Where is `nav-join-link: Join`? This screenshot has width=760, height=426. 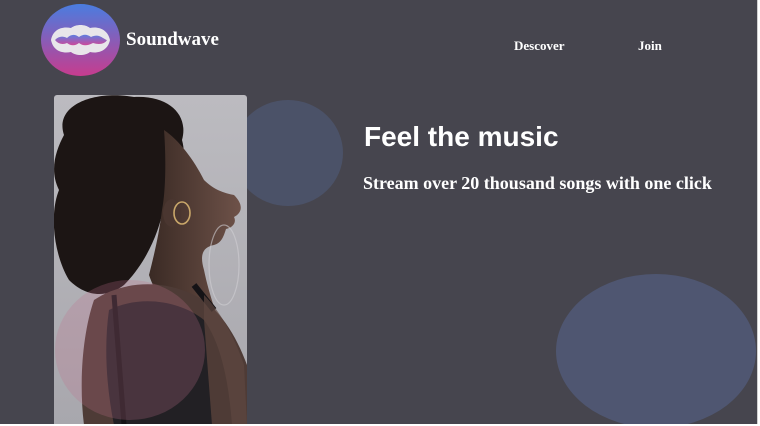 nav-join-link: Join is located at coordinates (650, 46).